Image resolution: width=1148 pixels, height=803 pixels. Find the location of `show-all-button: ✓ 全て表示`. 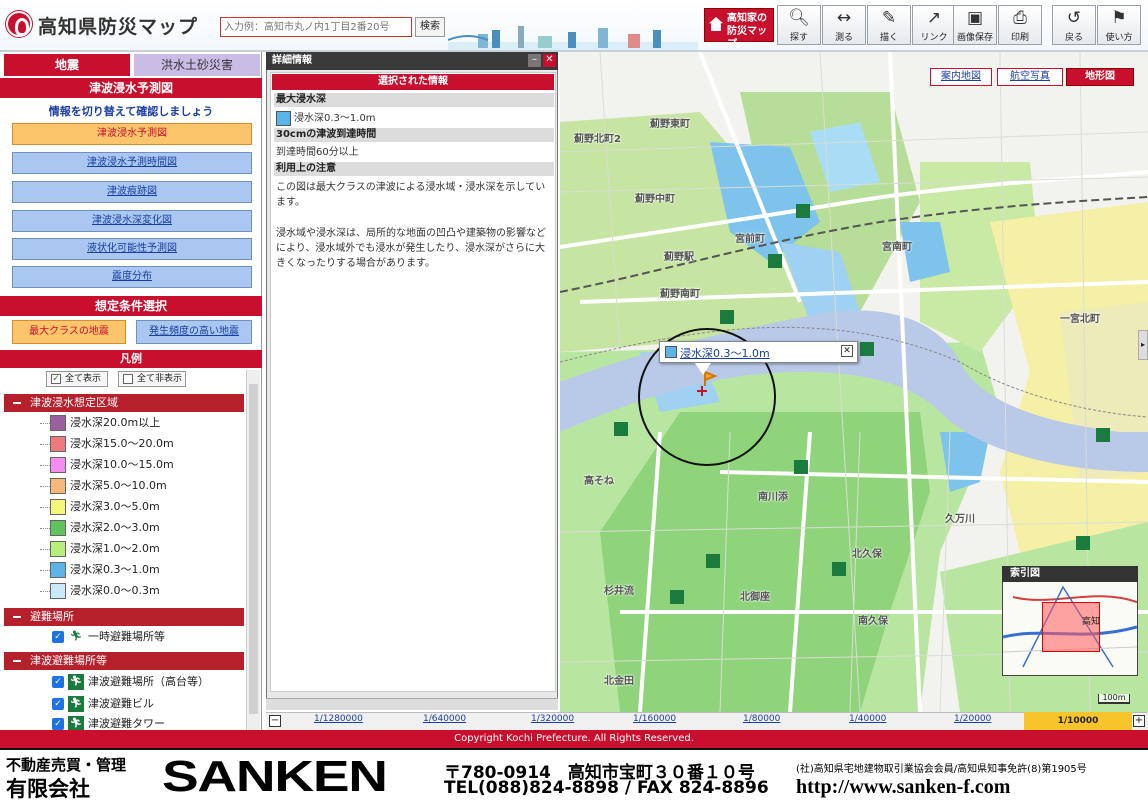

show-all-button: ✓ 全て表示 is located at coordinates (77, 379).